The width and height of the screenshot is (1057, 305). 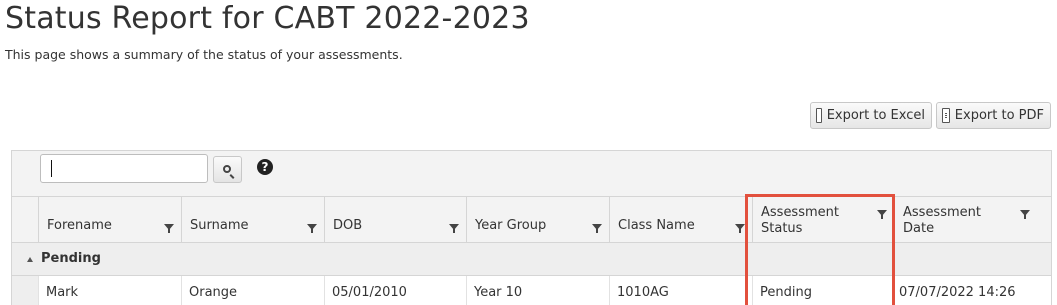 What do you see at coordinates (786, 292) in the screenshot?
I see `cell-text: Pending` at bounding box center [786, 292].